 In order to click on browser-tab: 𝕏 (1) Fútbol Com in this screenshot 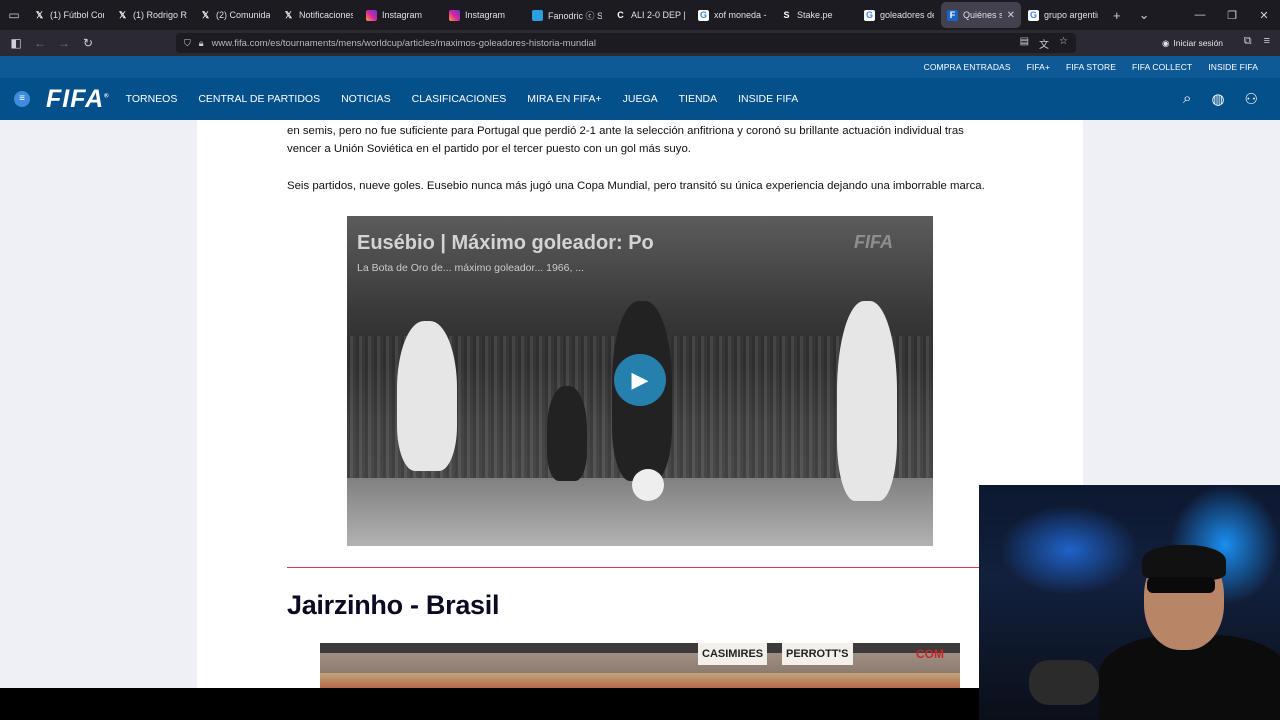, I will do `click(69, 15)`.